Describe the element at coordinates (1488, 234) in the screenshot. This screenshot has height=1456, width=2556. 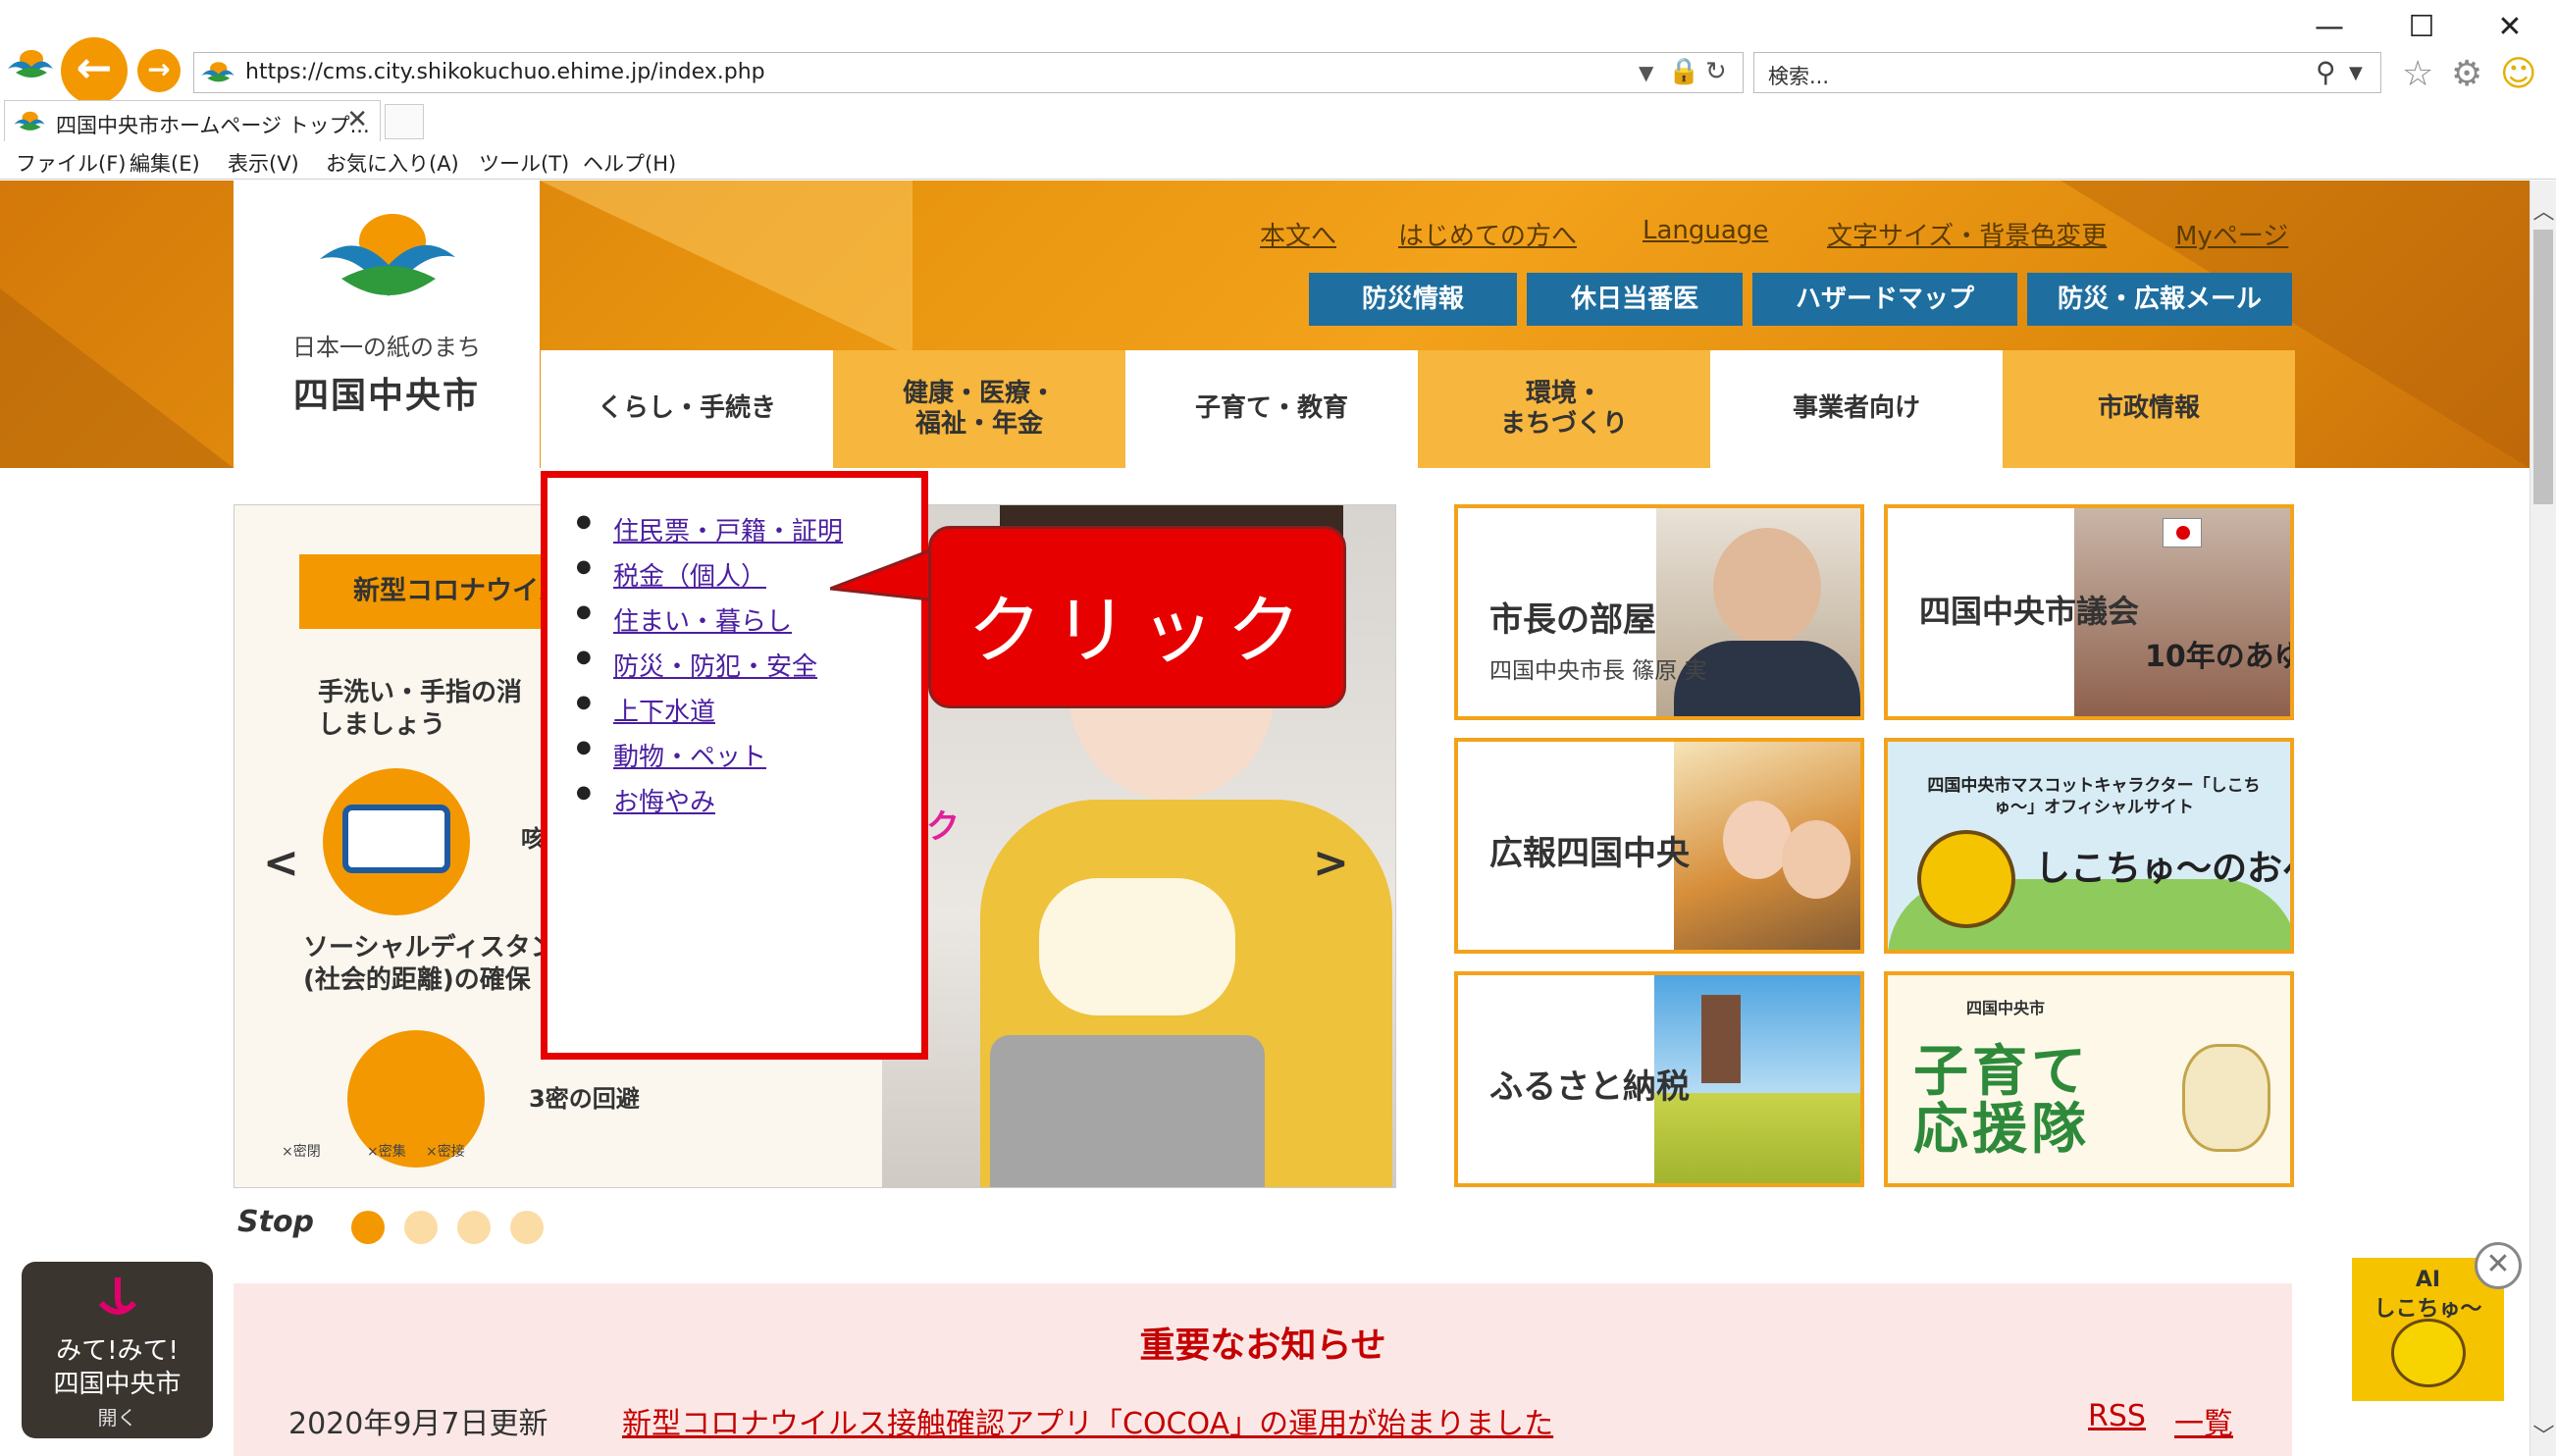
I see `link-first-visit: はじめての方へ` at that location.